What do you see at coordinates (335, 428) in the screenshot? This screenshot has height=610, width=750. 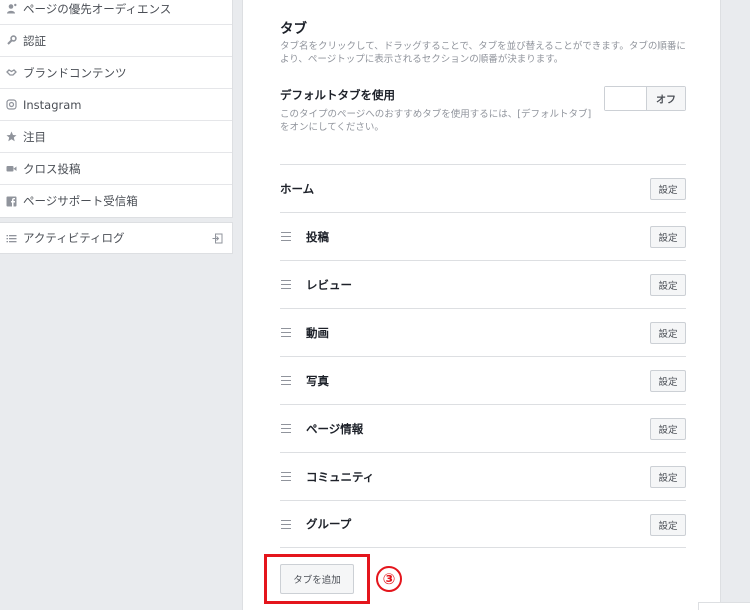 I see `tab-name: ページ情報` at bounding box center [335, 428].